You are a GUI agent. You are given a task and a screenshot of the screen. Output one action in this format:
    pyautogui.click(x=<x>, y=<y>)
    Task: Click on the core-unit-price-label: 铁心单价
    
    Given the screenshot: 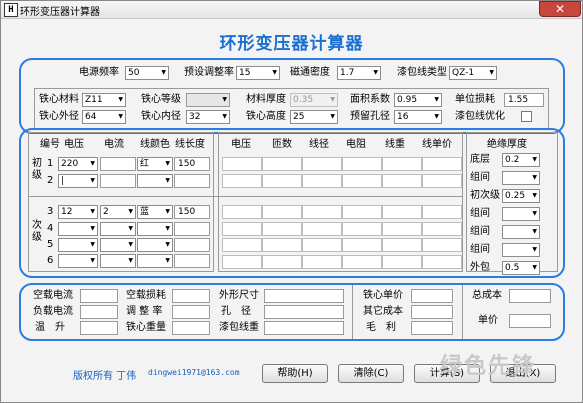 What is the action you would take?
    pyautogui.click(x=383, y=295)
    